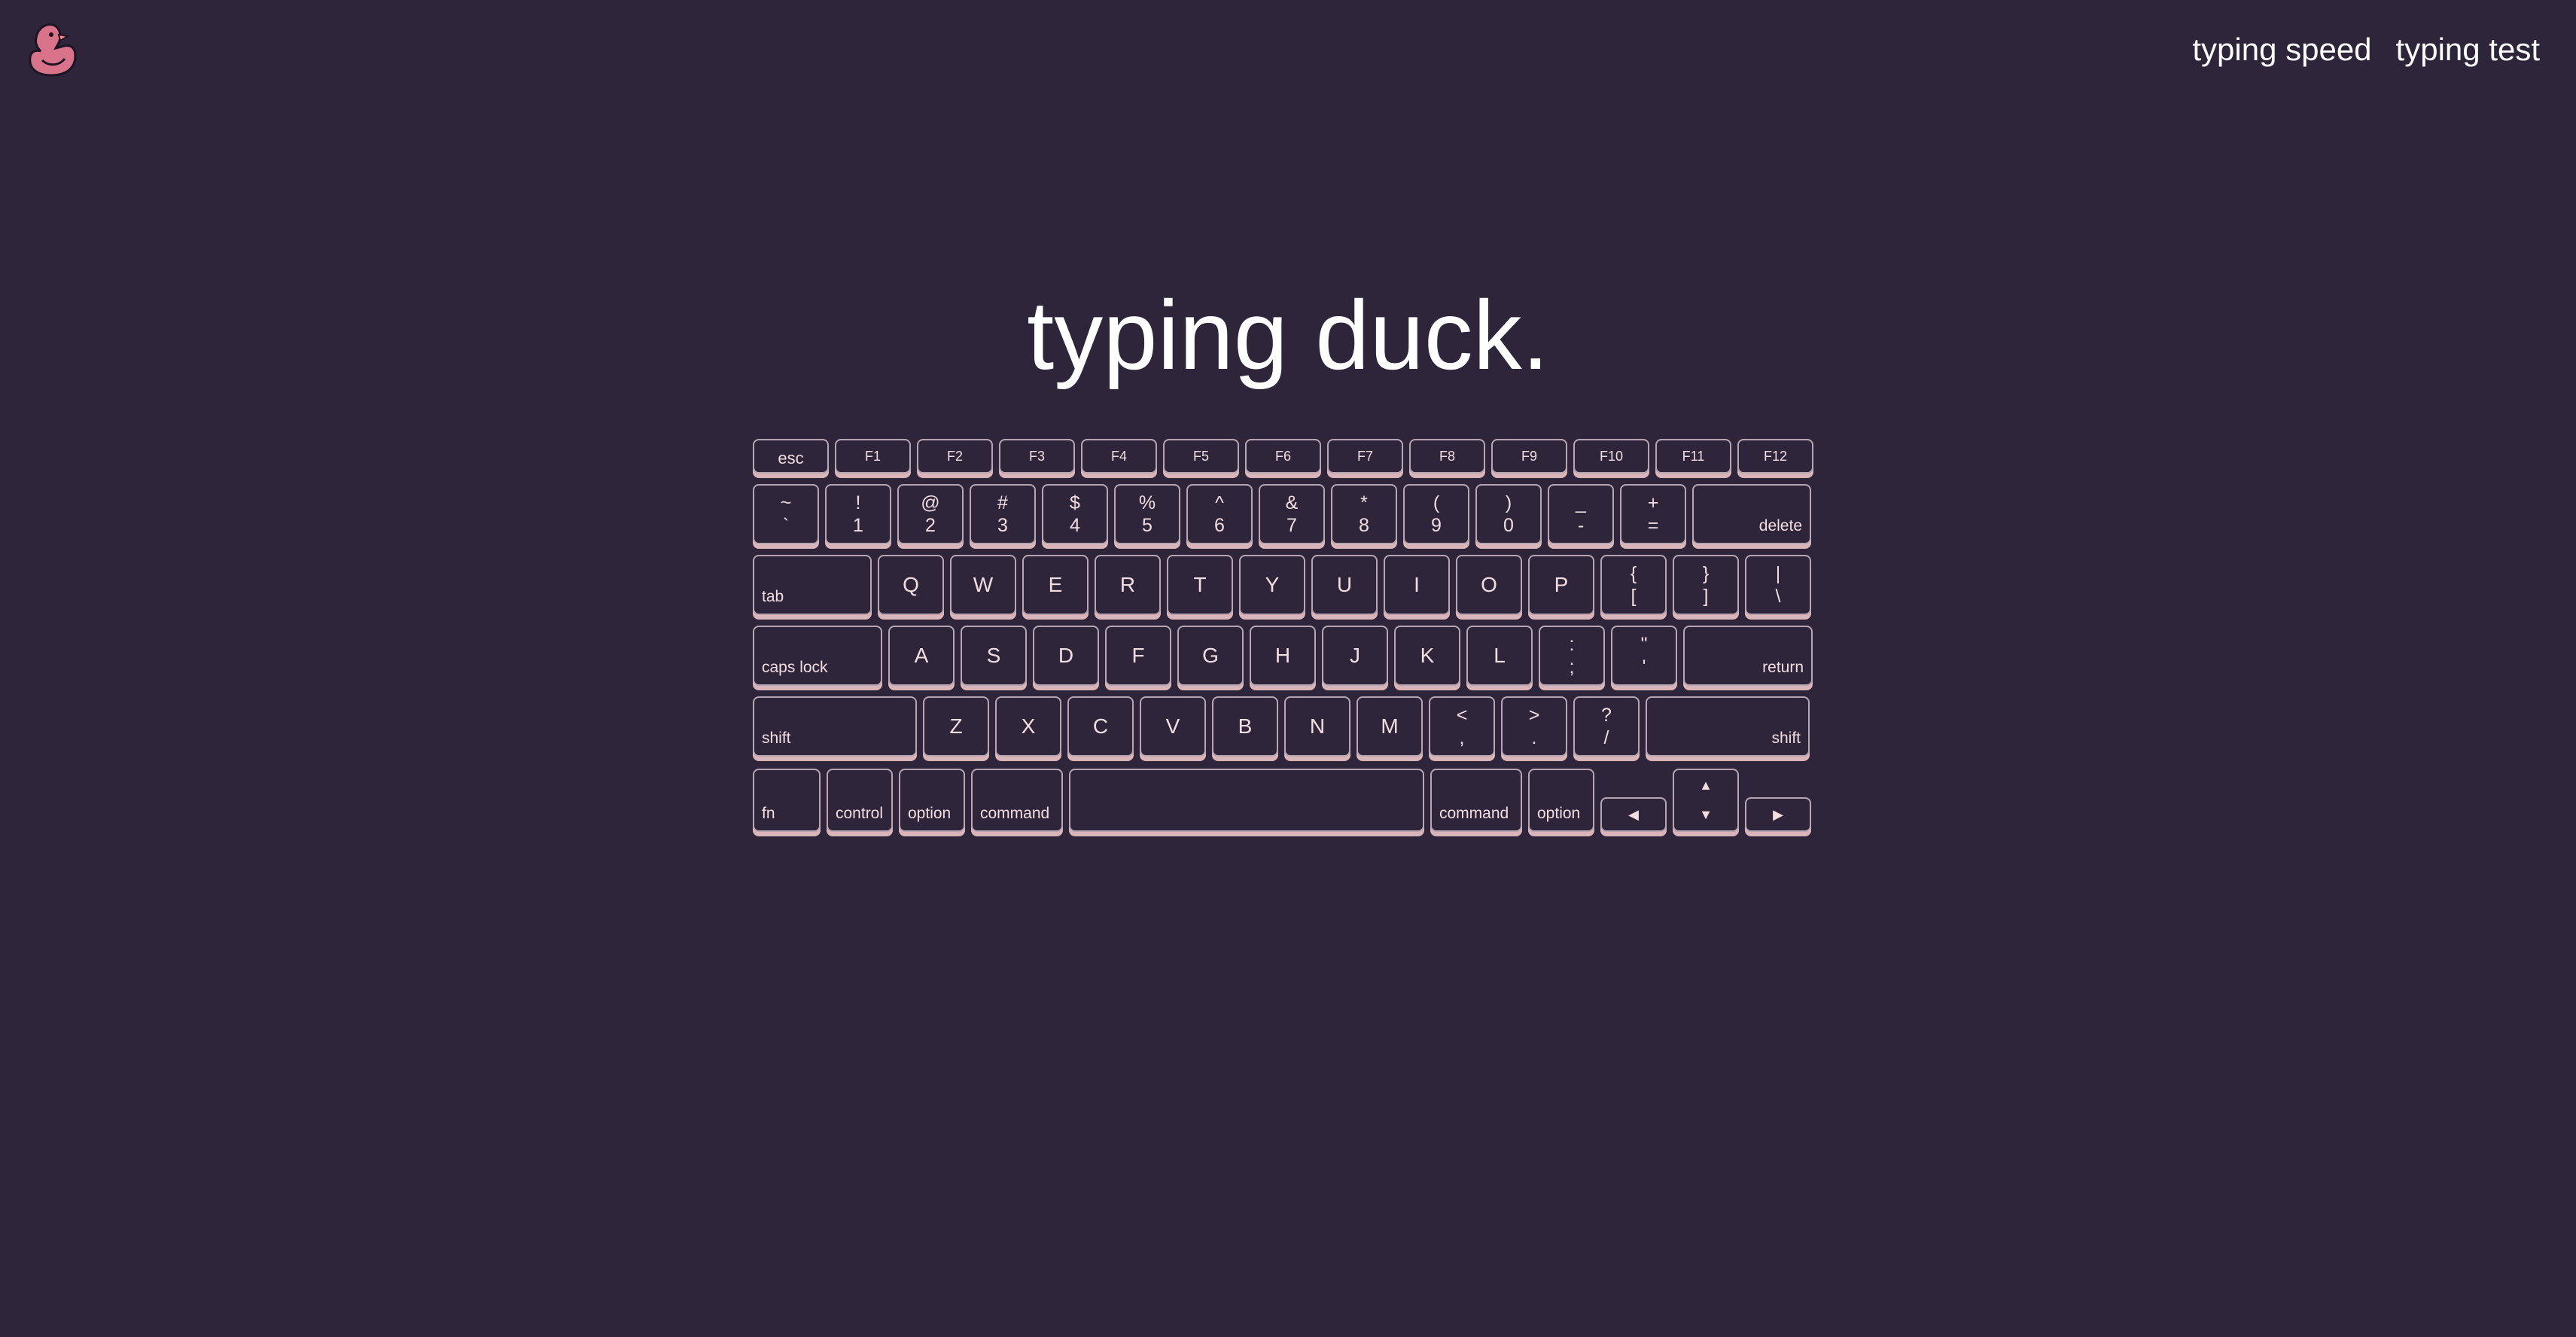  I want to click on key-label: W, so click(984, 584).